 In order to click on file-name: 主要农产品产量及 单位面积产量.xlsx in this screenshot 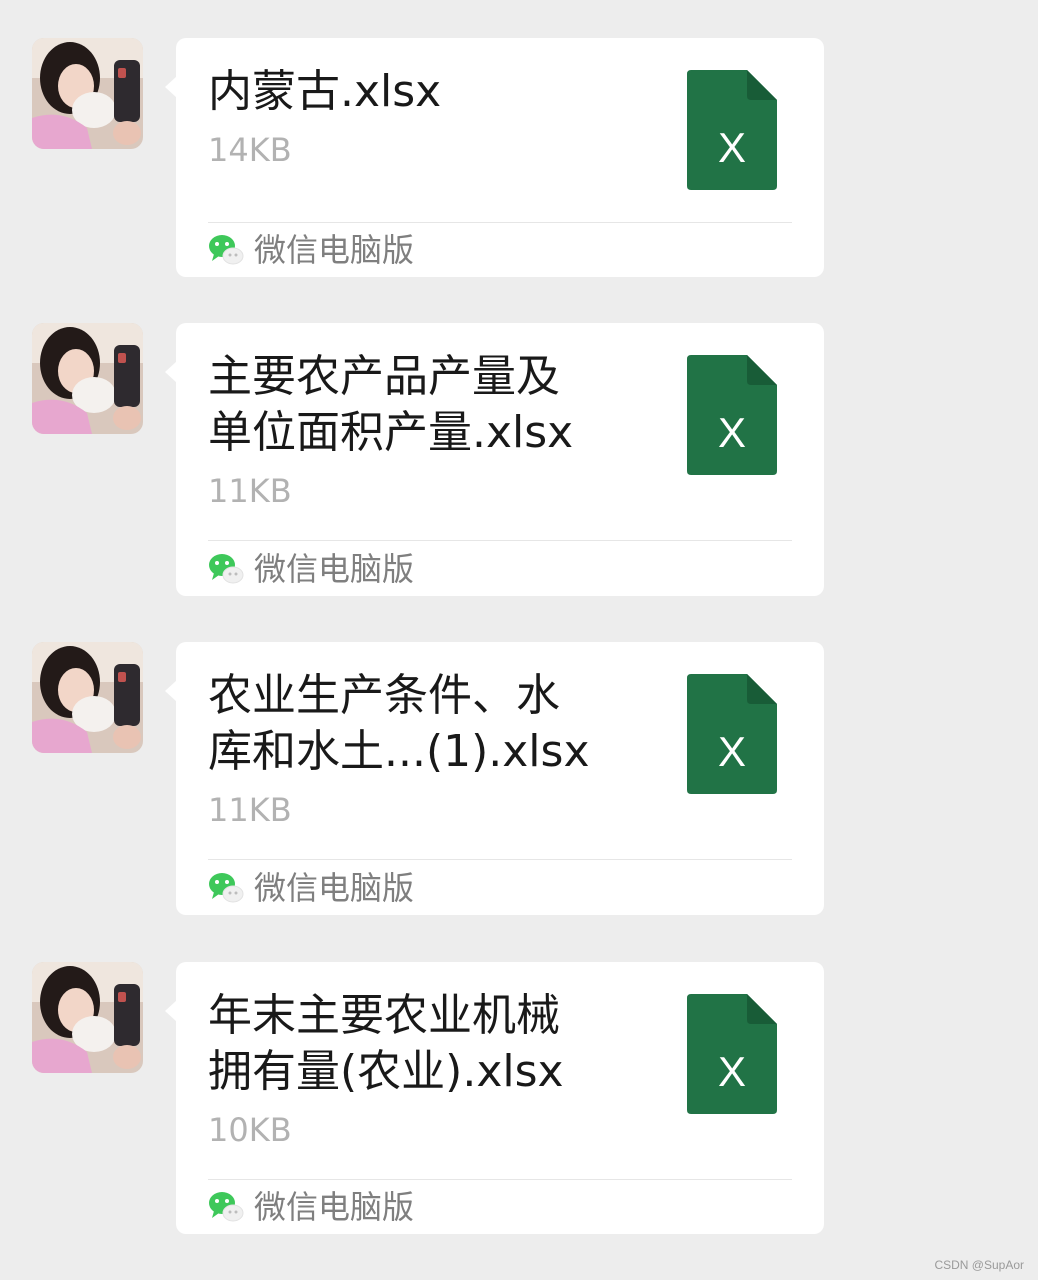, I will do `click(391, 404)`.